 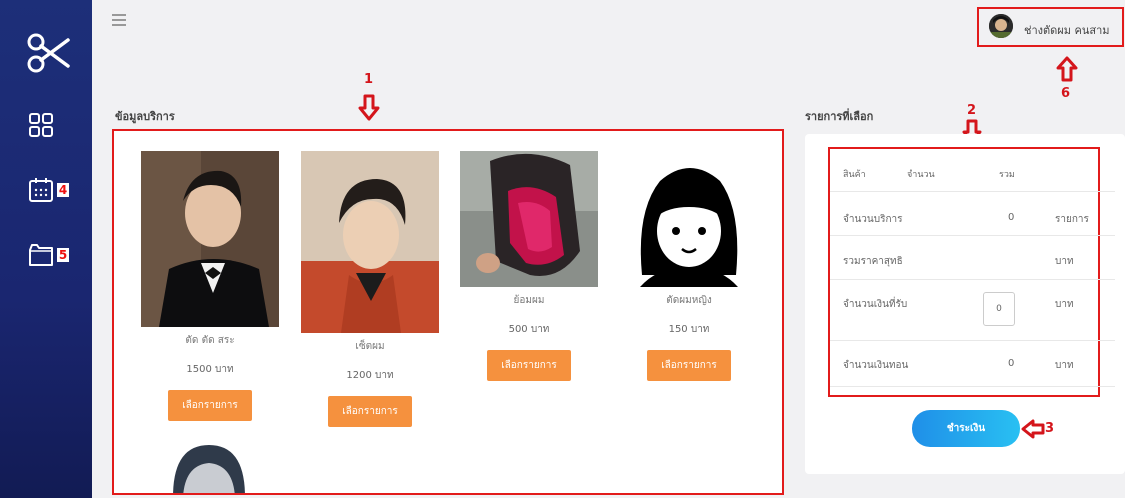 What do you see at coordinates (689, 329) in the screenshot?
I see `service-price: 150 บาท` at bounding box center [689, 329].